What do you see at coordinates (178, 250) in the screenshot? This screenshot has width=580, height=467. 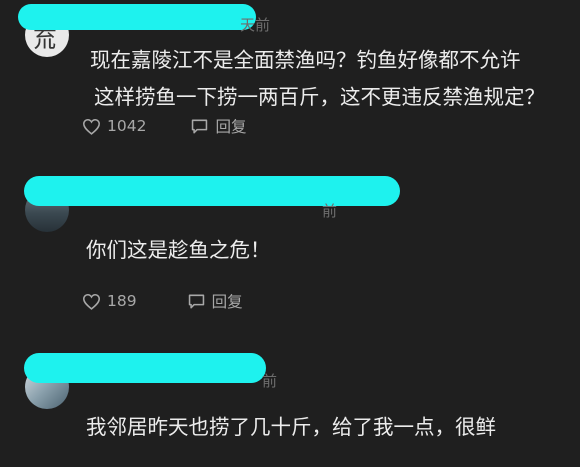 I see `comment-text-line: 你们这是趁鱼之危！` at bounding box center [178, 250].